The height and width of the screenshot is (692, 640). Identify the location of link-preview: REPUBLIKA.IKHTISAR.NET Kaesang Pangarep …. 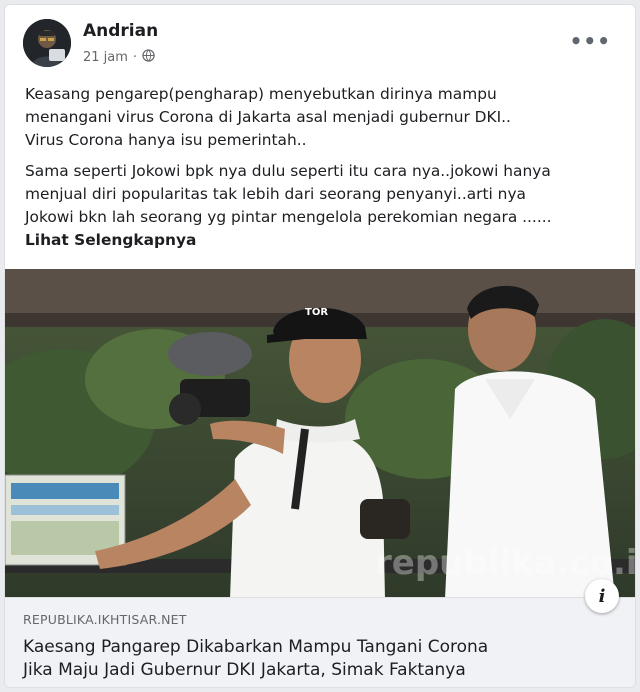
(320, 642).